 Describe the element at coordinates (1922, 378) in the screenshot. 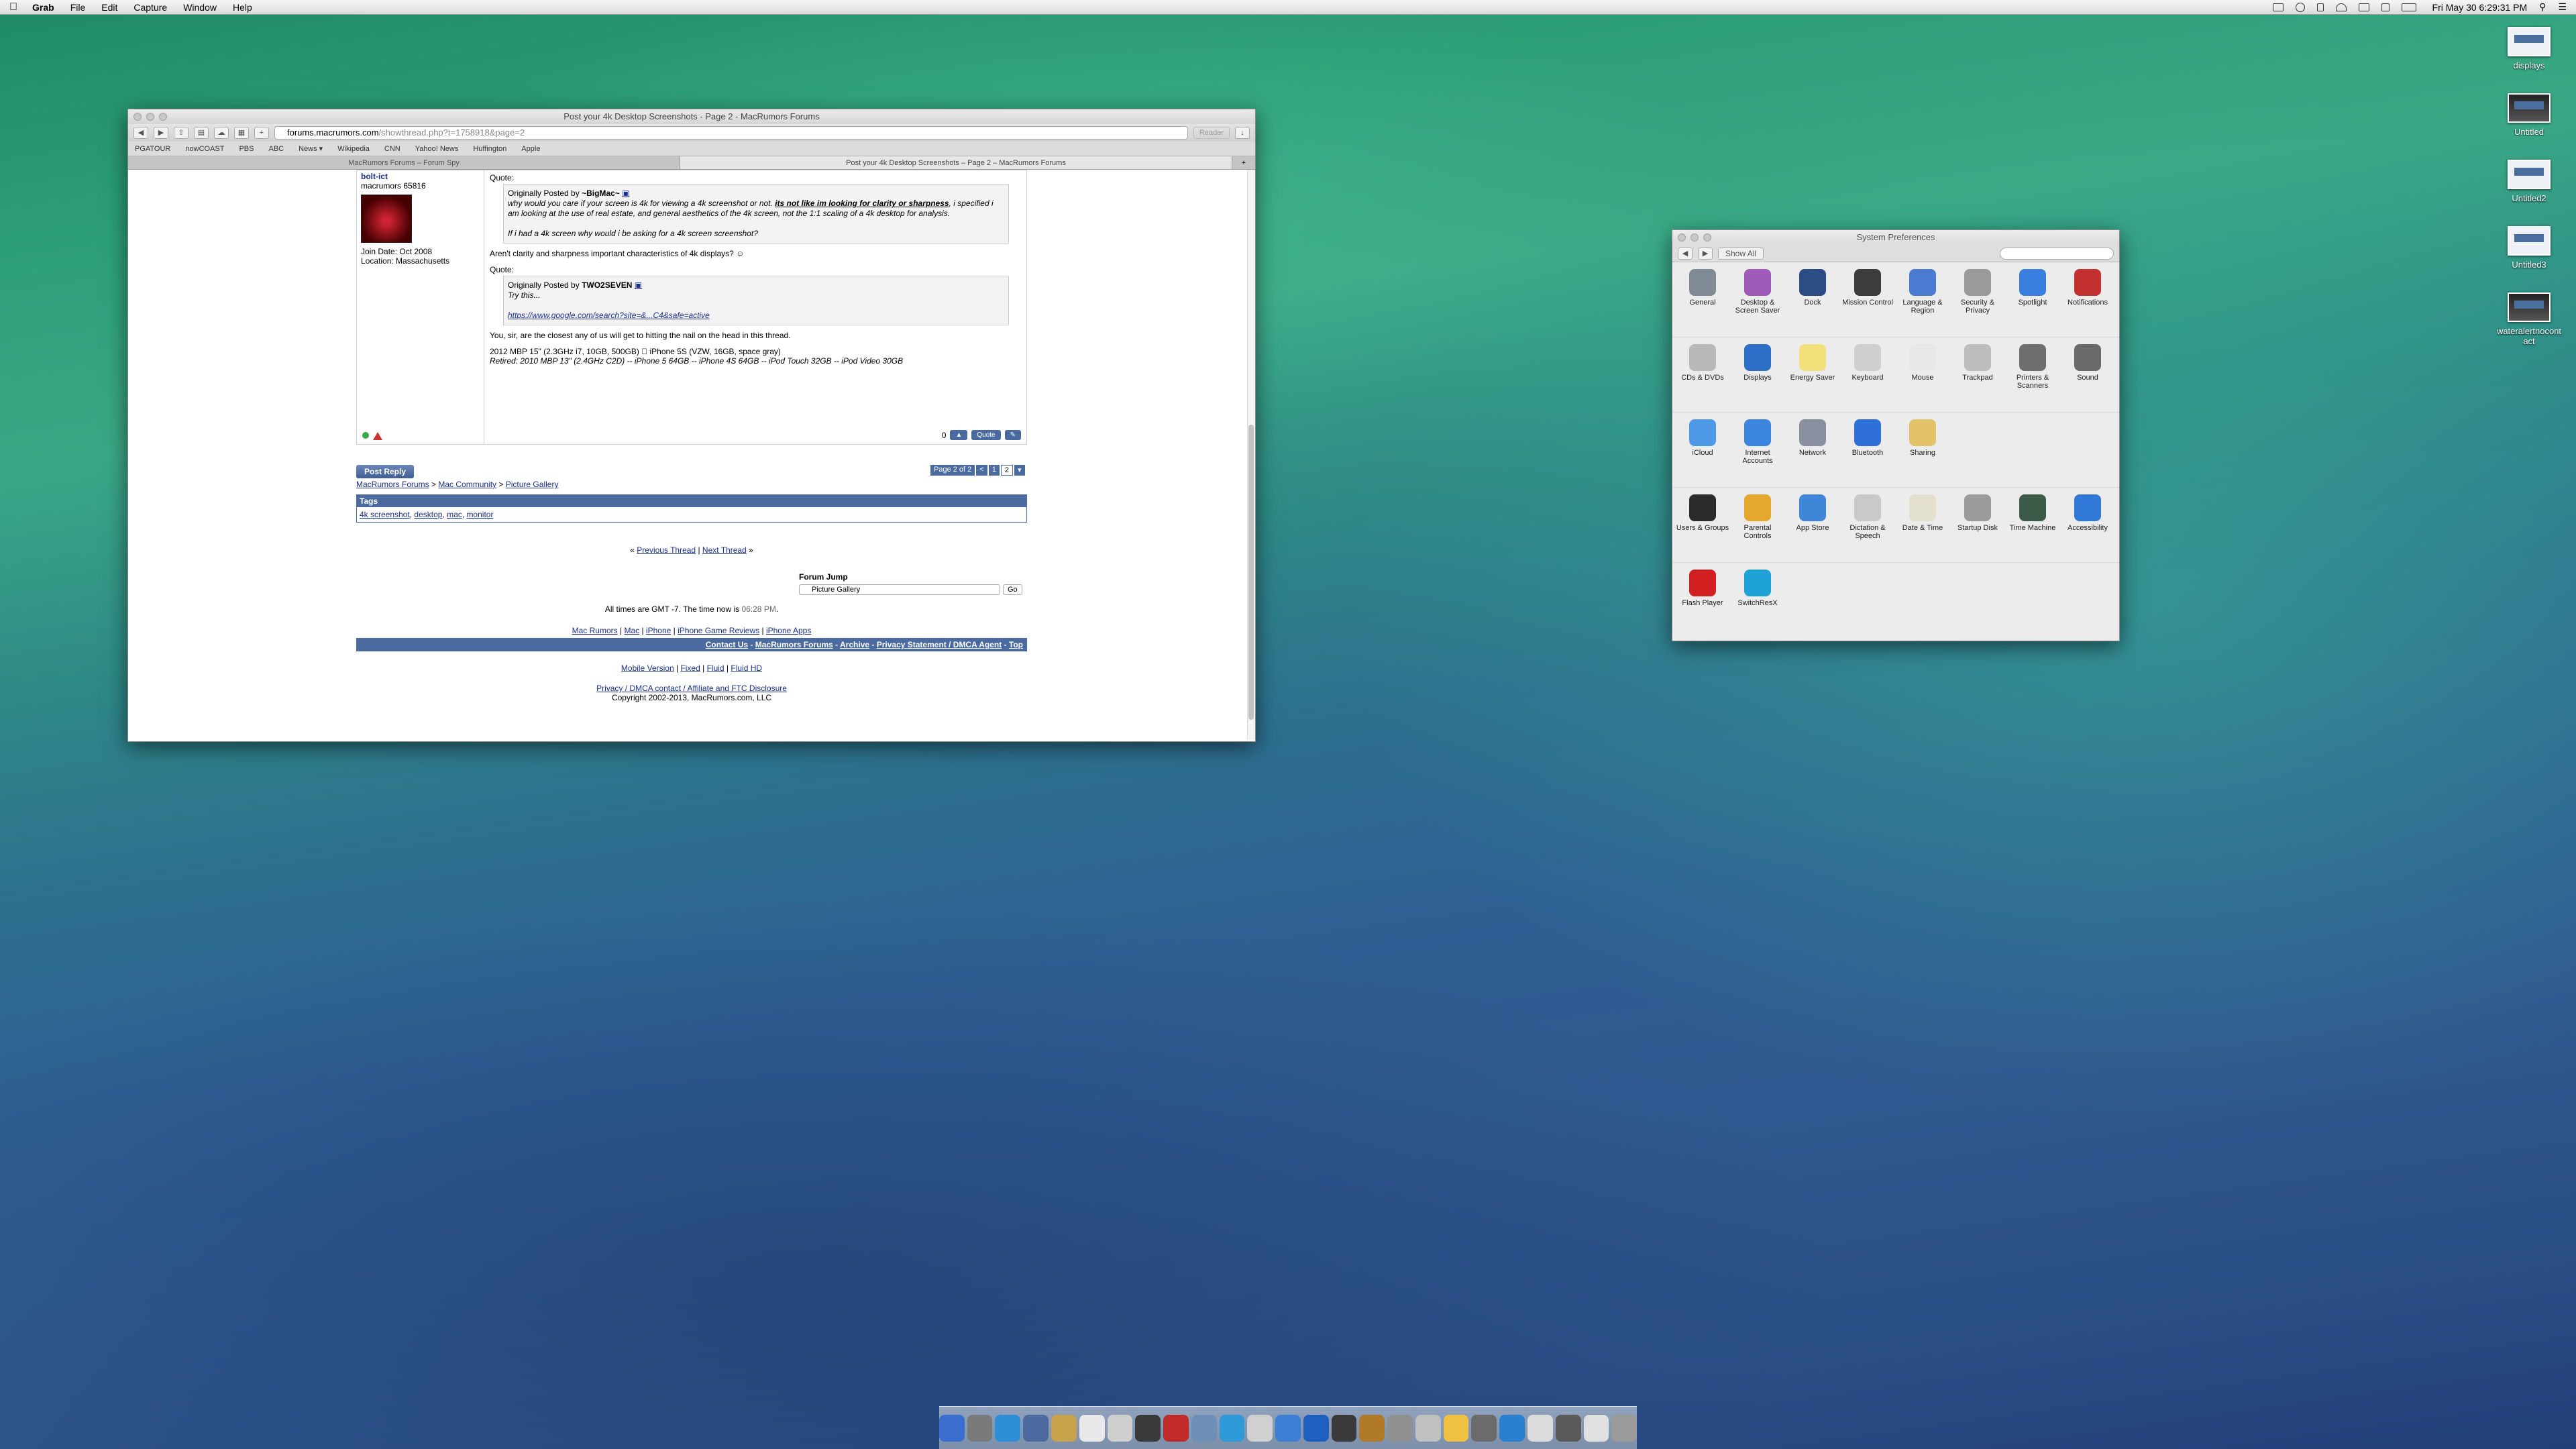

I see `pref-mouse: Mouse` at that location.